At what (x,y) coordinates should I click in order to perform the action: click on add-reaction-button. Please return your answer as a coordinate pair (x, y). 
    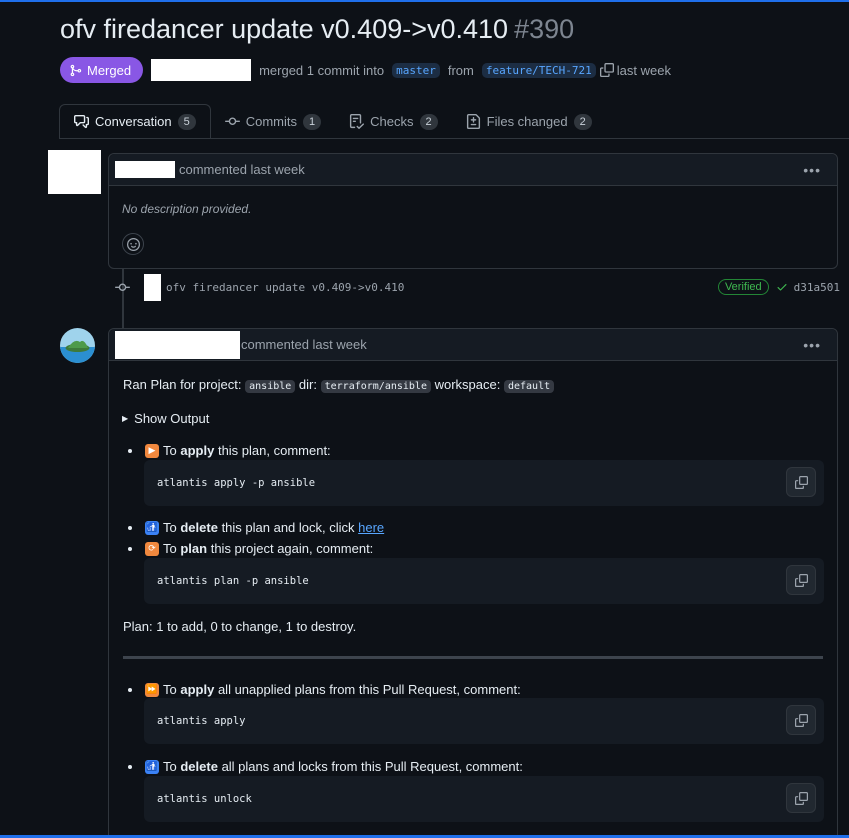
    Looking at the image, I should click on (133, 244).